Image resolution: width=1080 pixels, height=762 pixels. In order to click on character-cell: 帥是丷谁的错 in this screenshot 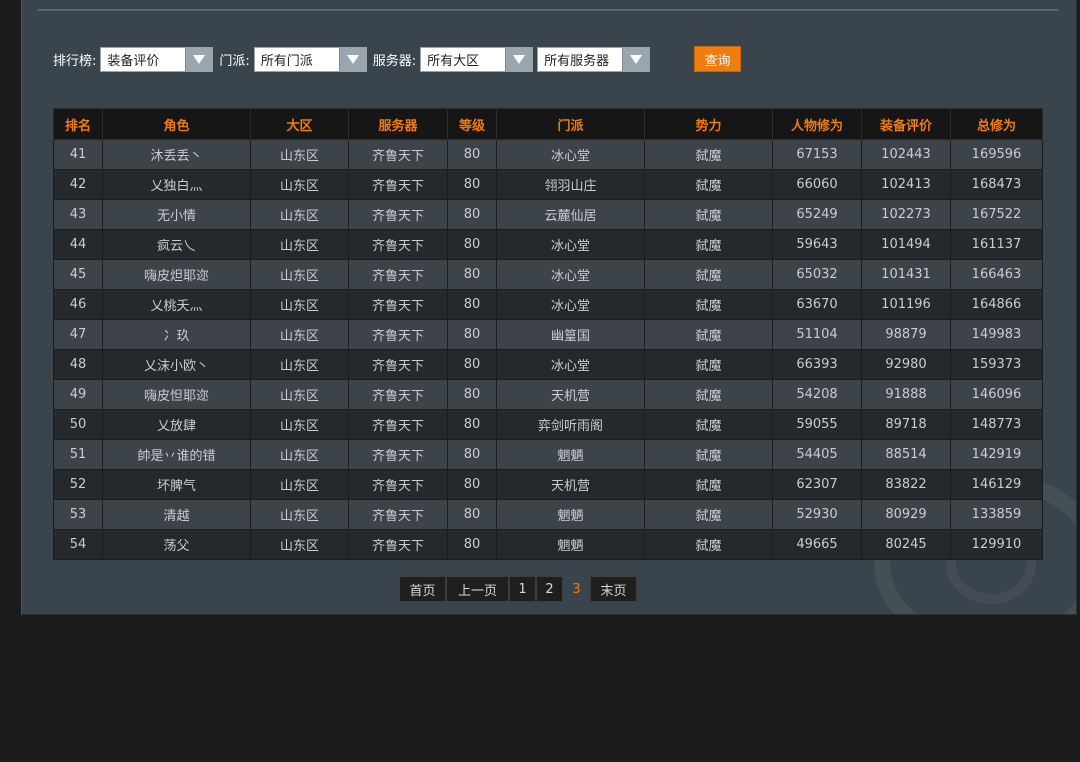, I will do `click(176, 454)`.